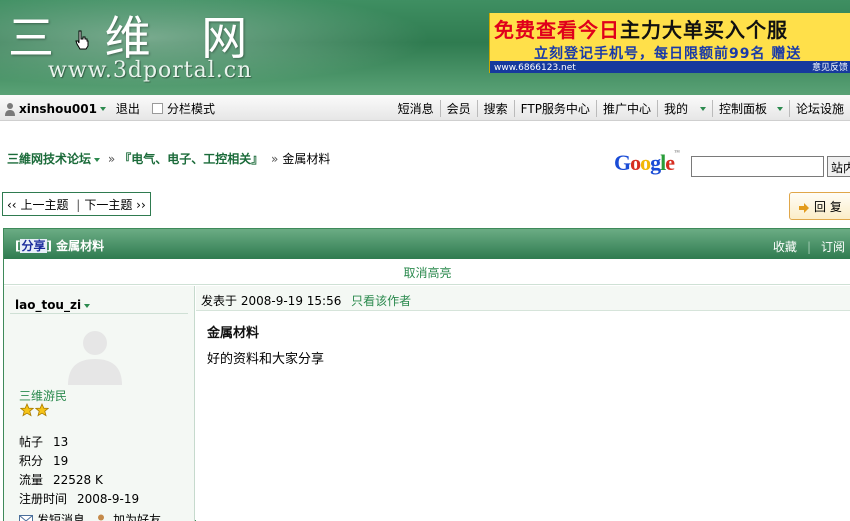  What do you see at coordinates (668, 54) in the screenshot?
I see `ad-subline: 立刻登记手机号，每日限额前99名 赠送` at bounding box center [668, 54].